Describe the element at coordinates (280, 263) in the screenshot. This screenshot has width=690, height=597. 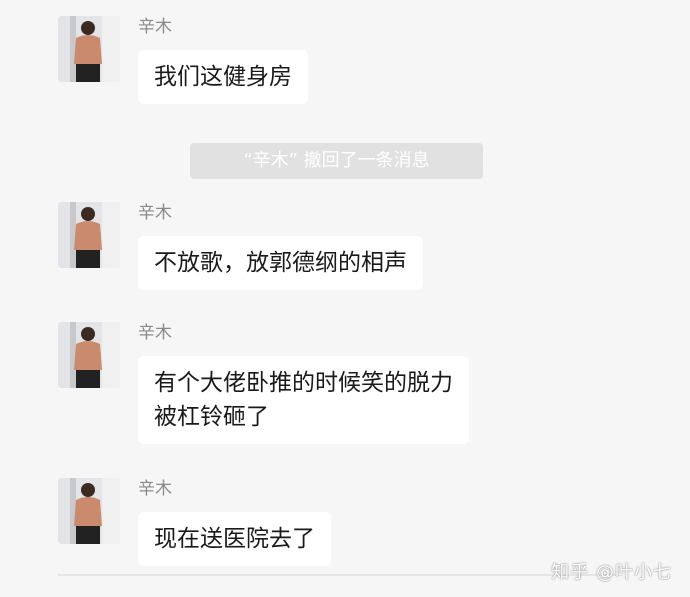
I see `message-bubble: 不放歌，放郭德纲的相声` at that location.